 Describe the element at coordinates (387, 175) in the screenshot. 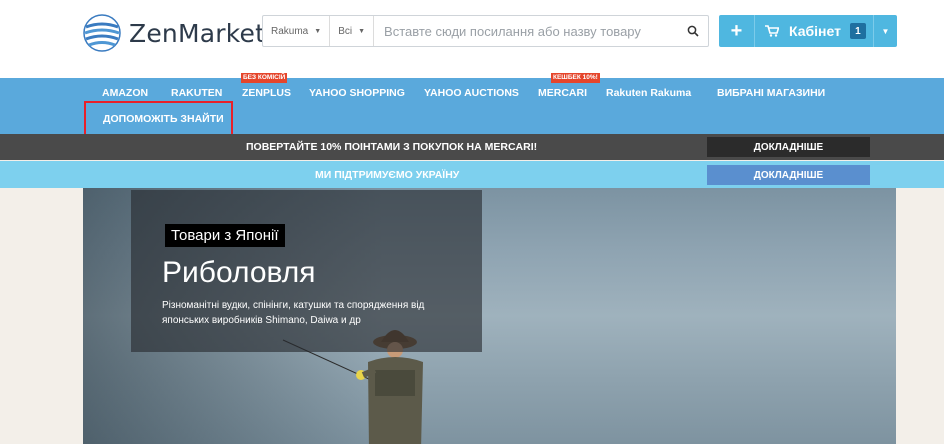

I see `ukraine-support-text: МИ ПІДТРИМУЄМО УКРАЇНУ` at that location.